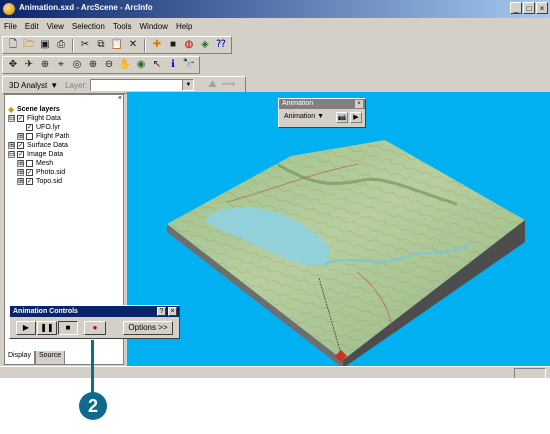 This screenshot has width=550, height=434. I want to click on copy-icon: ⧉, so click(101, 45).